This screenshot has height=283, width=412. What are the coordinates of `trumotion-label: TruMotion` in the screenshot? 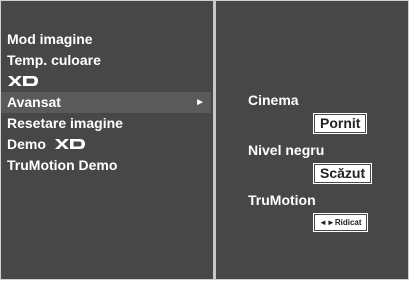 It's located at (282, 200).